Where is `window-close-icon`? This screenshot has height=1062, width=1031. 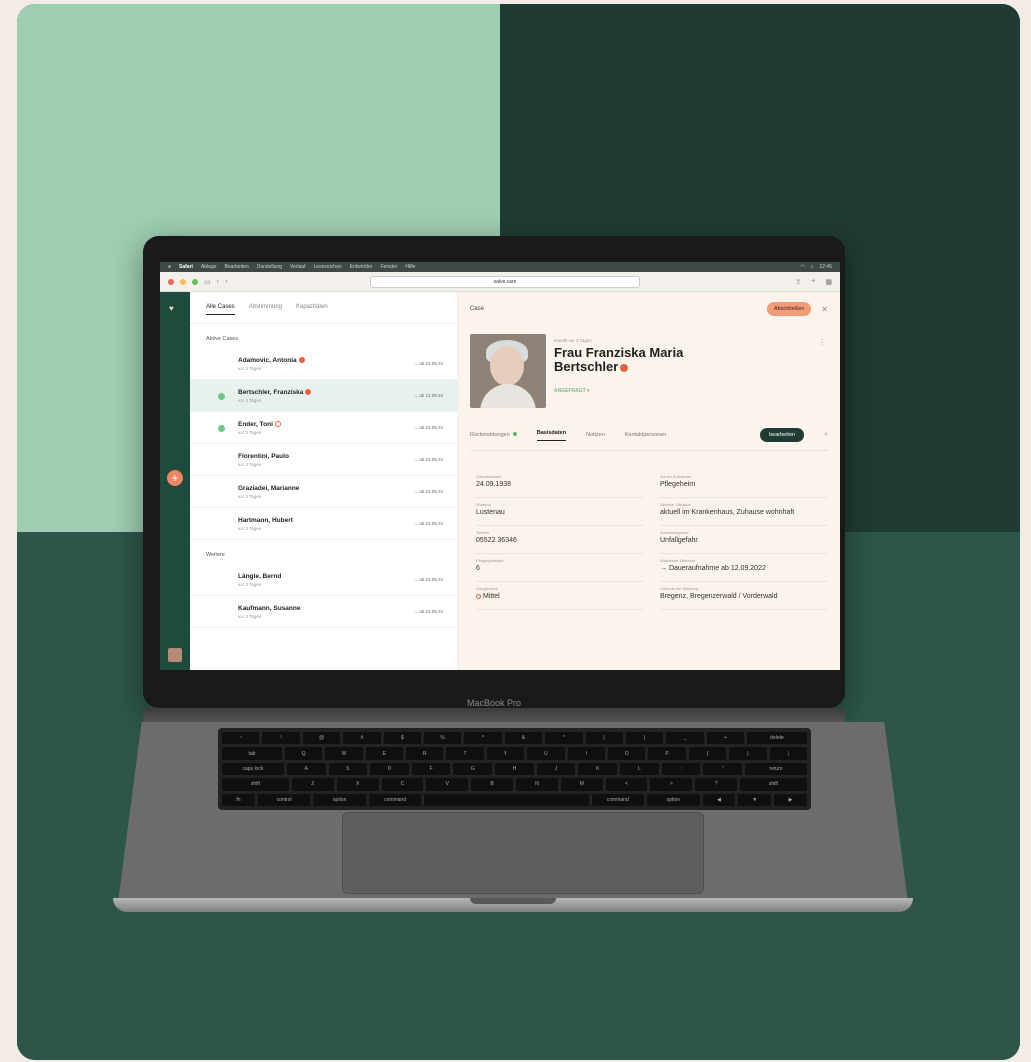 window-close-icon is located at coordinates (171, 281).